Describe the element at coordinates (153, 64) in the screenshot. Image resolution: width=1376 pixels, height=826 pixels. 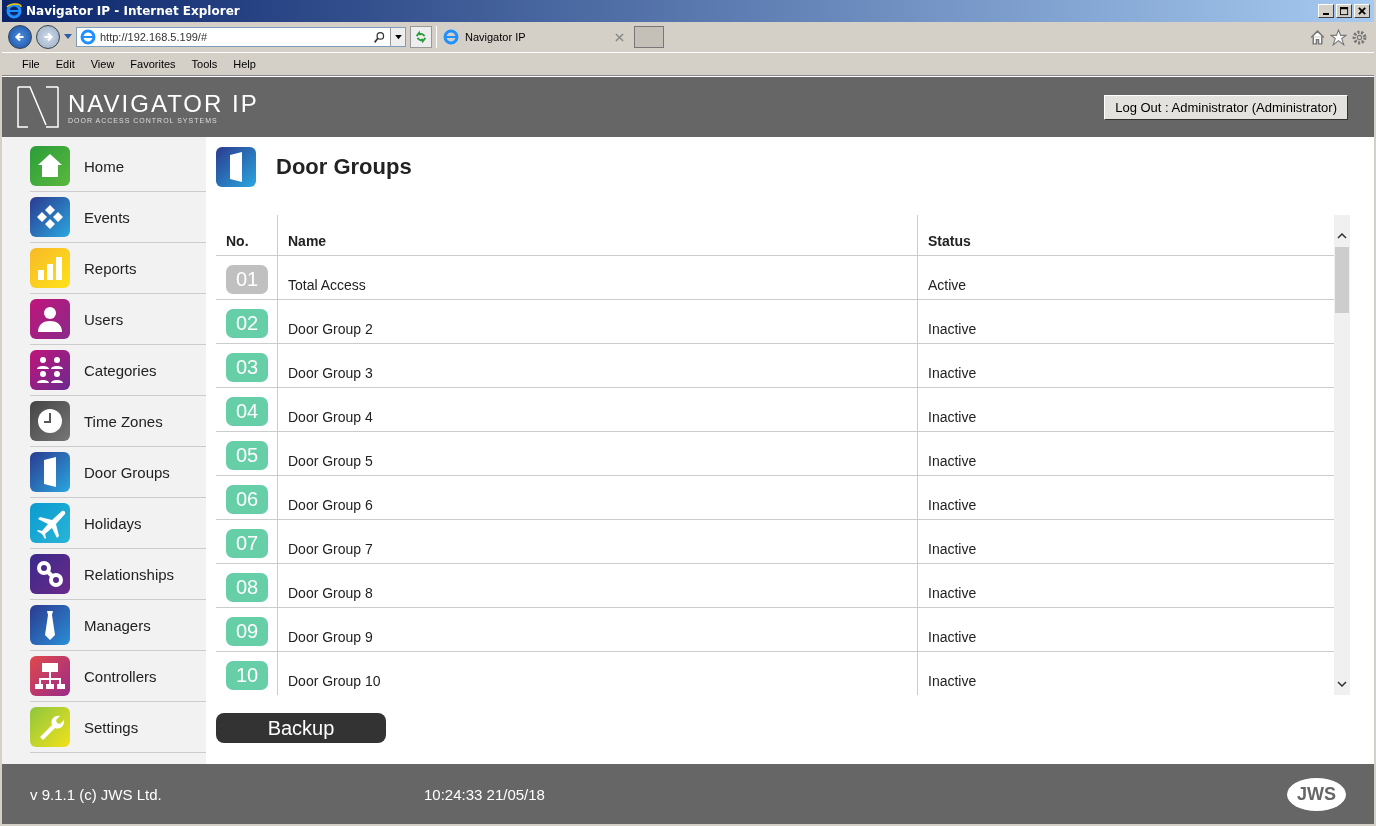
I see `menu-item: Favorites` at that location.